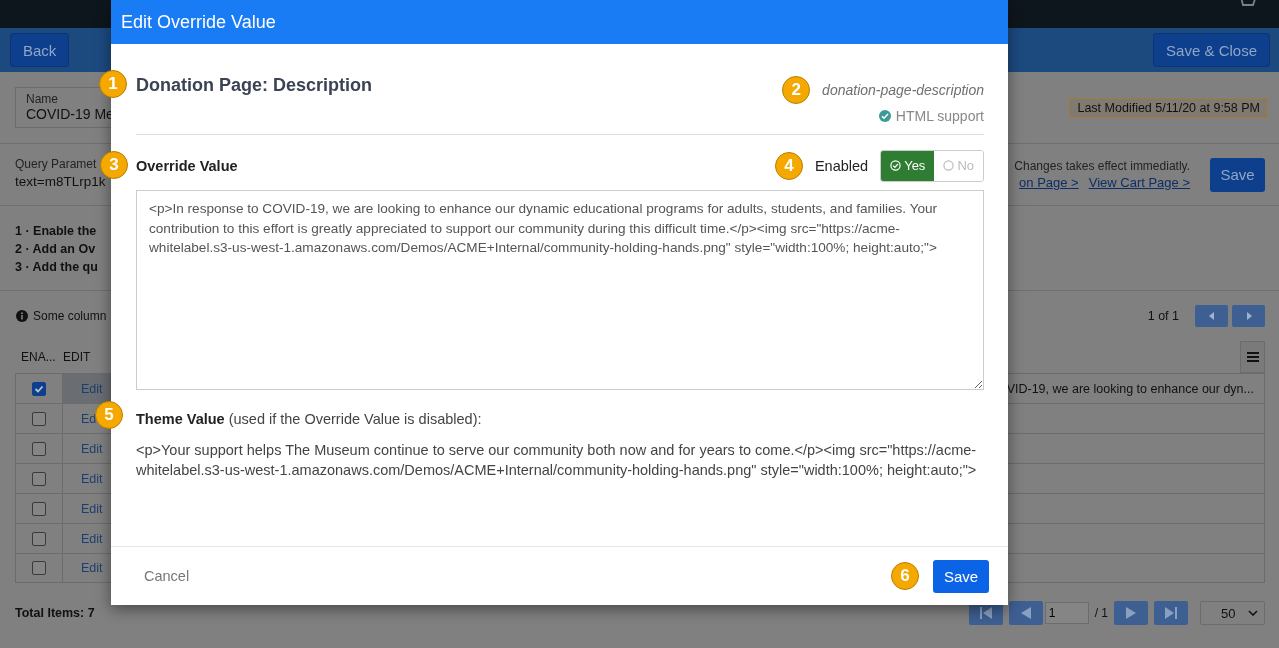 The width and height of the screenshot is (1279, 648). Describe the element at coordinates (309, 419) in the screenshot. I see `theme-value-label: Theme Value (used if the Override Value is disabled):` at that location.